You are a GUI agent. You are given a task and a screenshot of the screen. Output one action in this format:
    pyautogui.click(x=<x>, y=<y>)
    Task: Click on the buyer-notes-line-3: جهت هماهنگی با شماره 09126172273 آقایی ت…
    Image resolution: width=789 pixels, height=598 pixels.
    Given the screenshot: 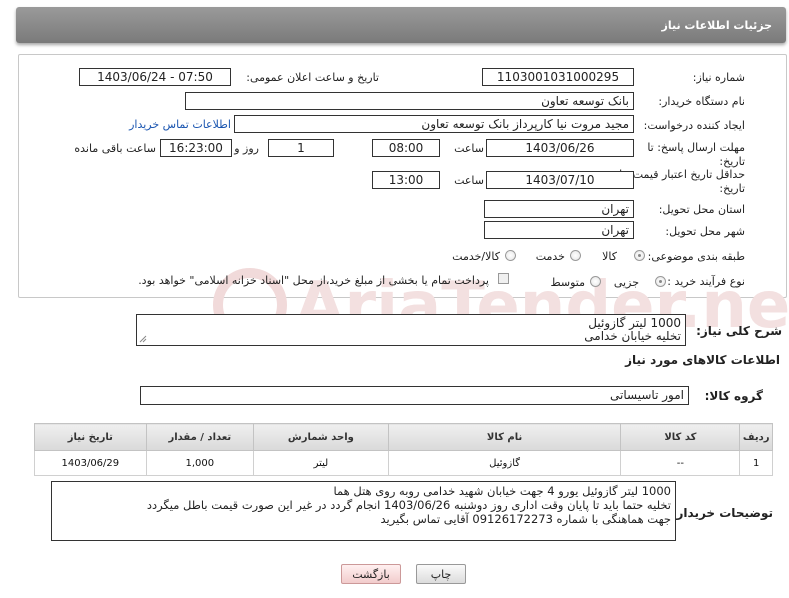 What is the action you would take?
    pyautogui.click(x=525, y=519)
    